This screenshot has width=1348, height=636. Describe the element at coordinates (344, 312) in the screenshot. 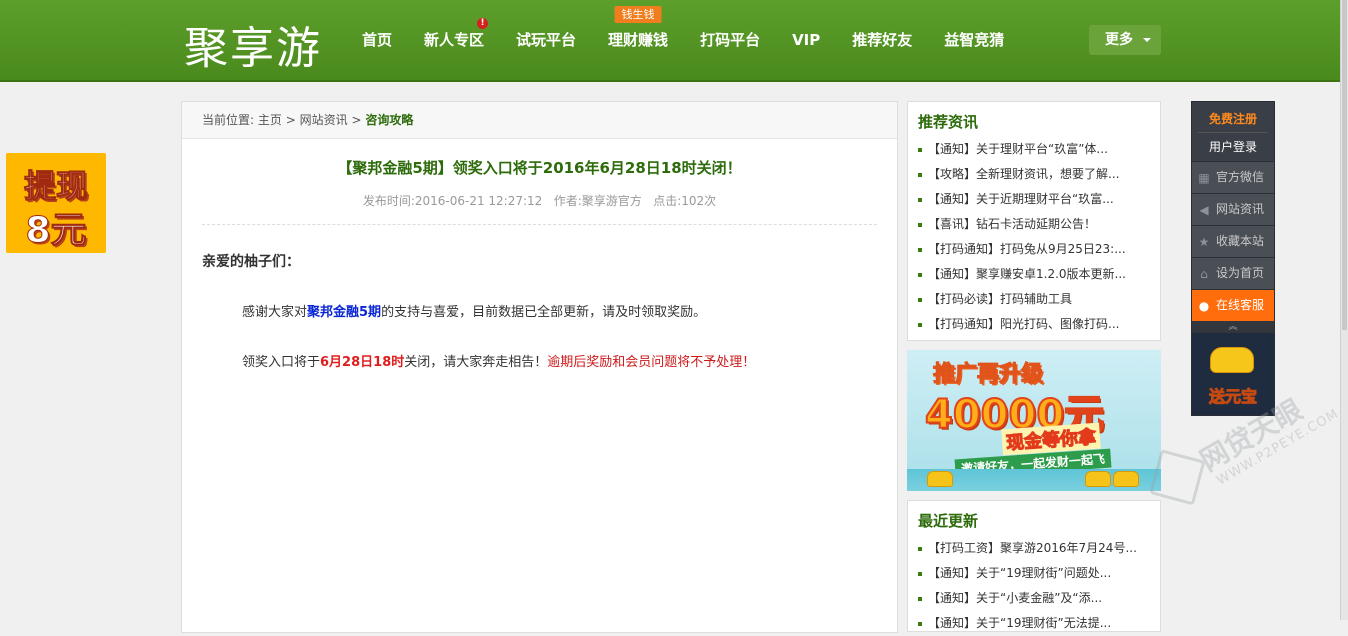

I see `highlight-product: 聚邦金融5期` at that location.